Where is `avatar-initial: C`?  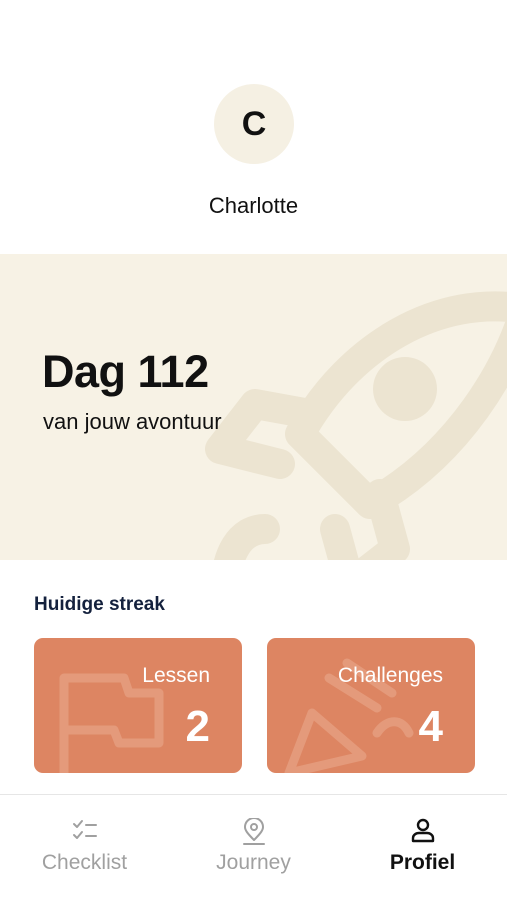
avatar-initial: C is located at coordinates (254, 123).